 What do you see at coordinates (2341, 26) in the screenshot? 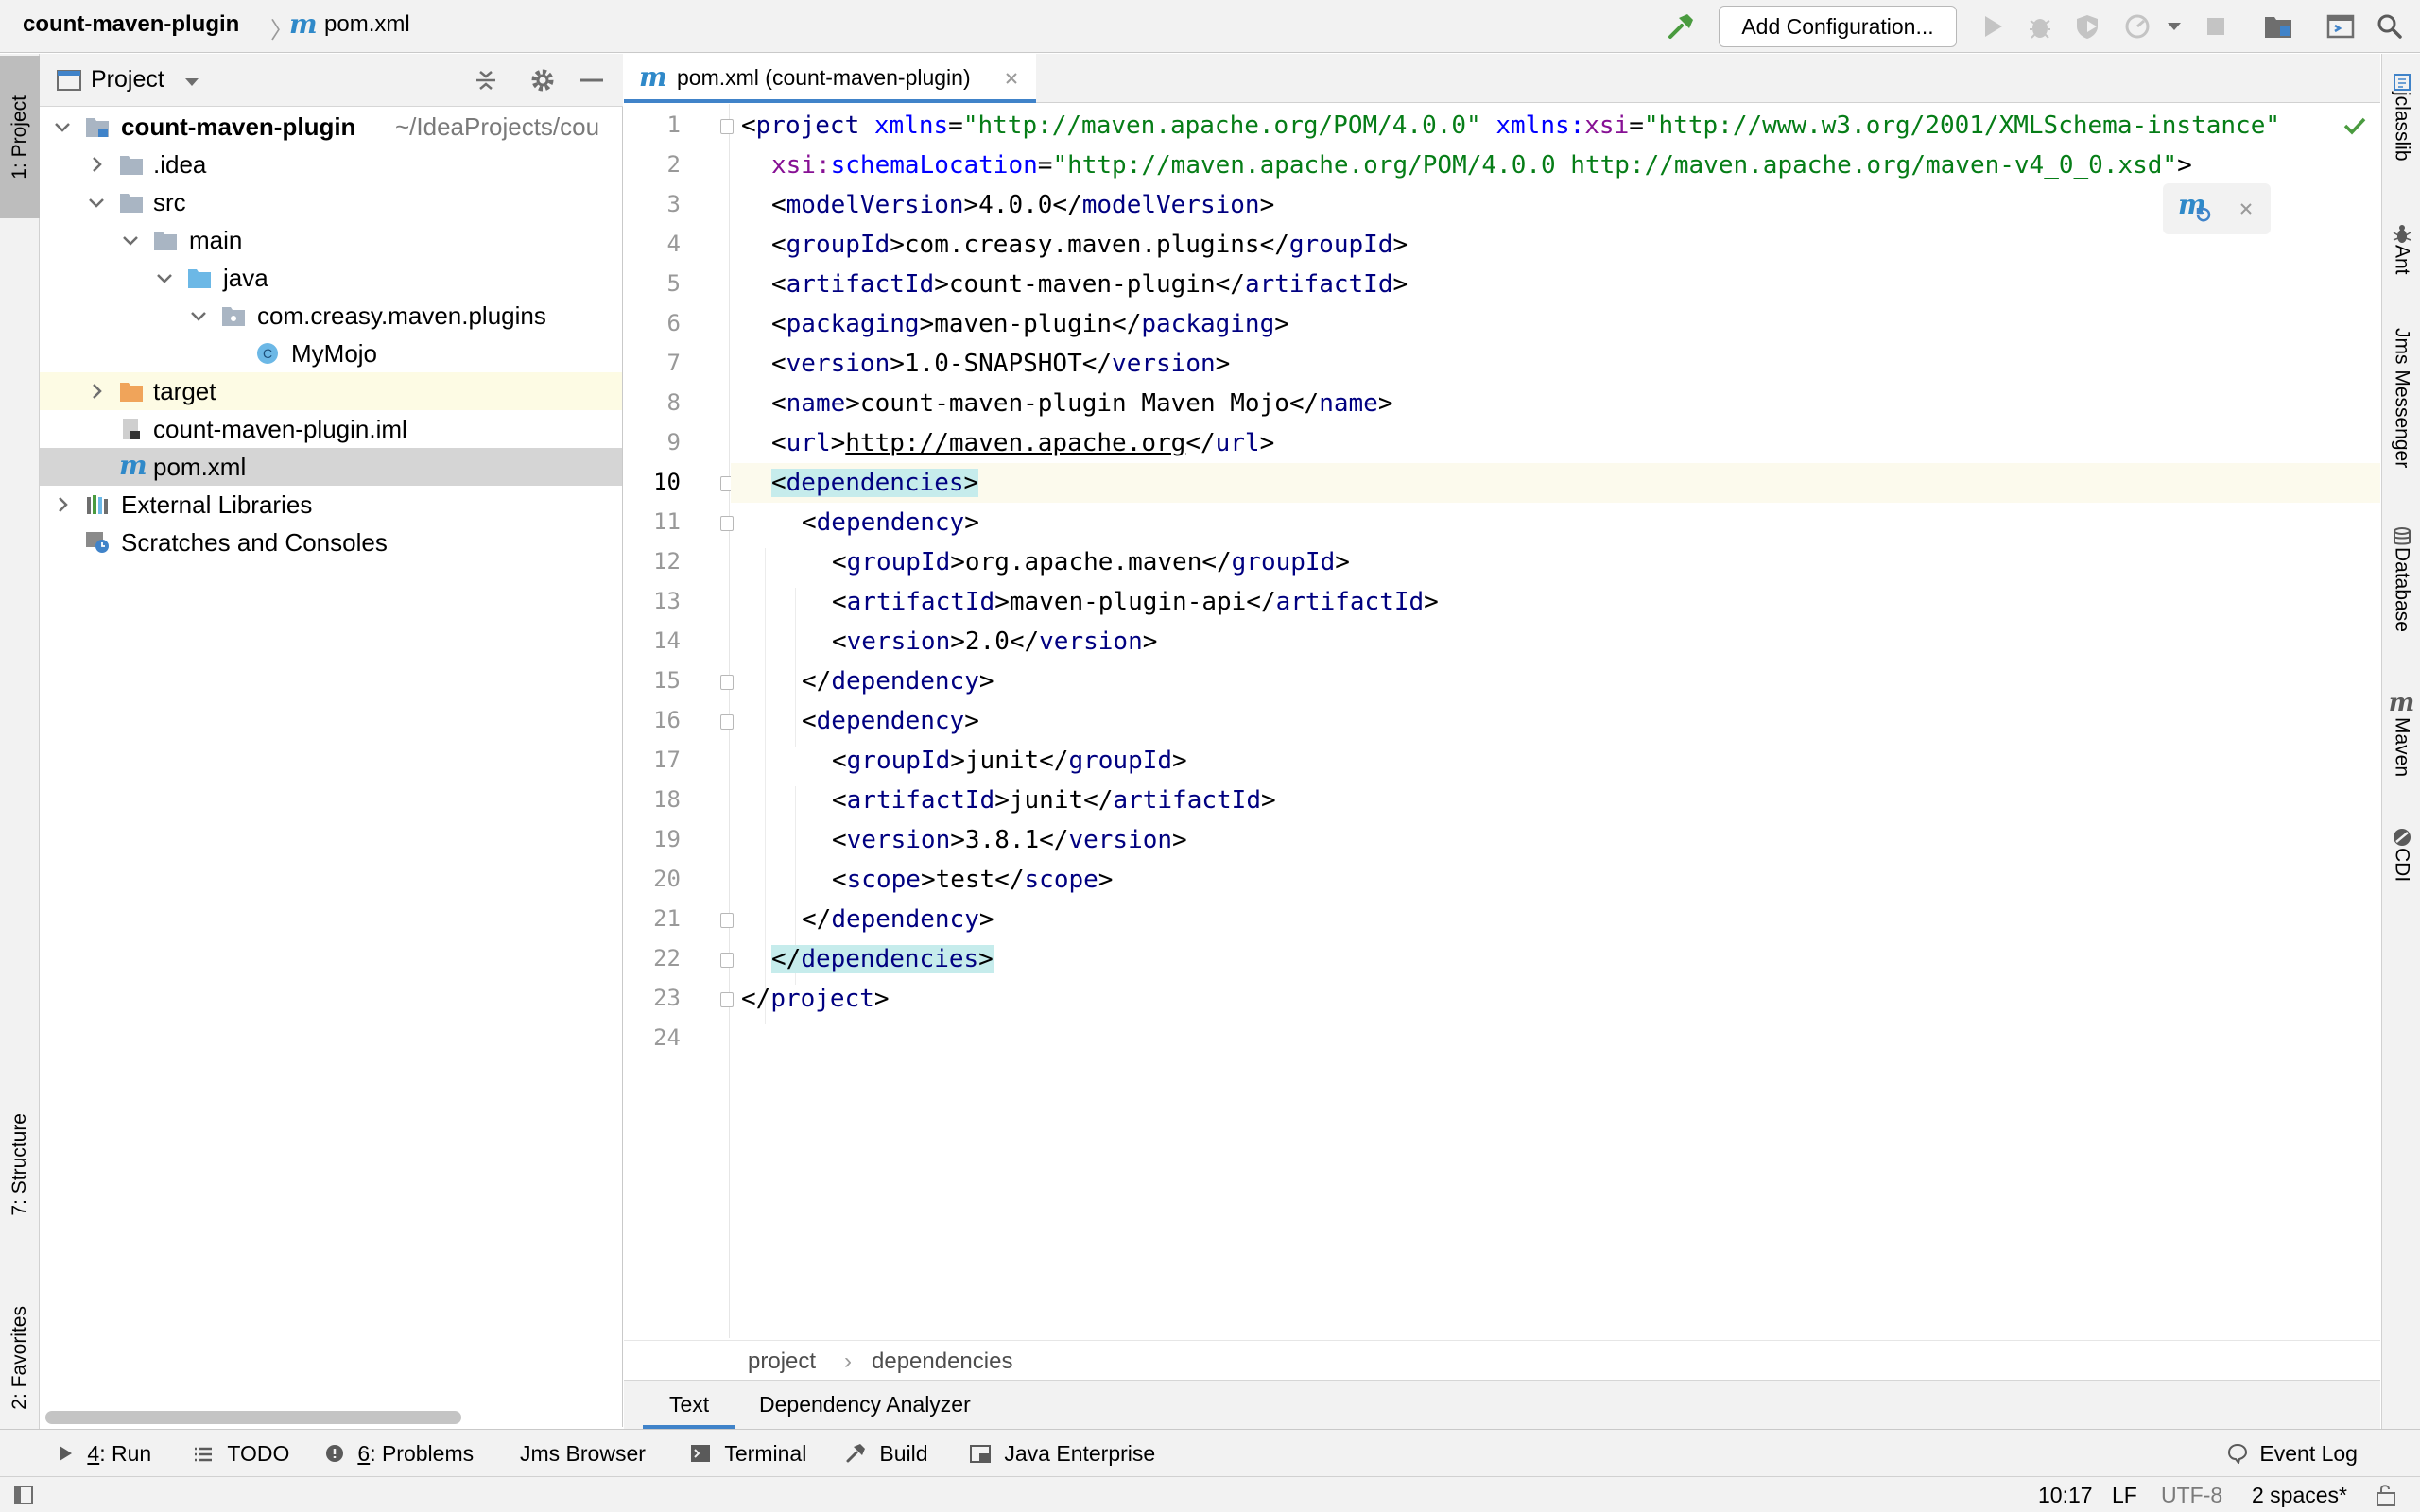
I see `run-anything-icon` at bounding box center [2341, 26].